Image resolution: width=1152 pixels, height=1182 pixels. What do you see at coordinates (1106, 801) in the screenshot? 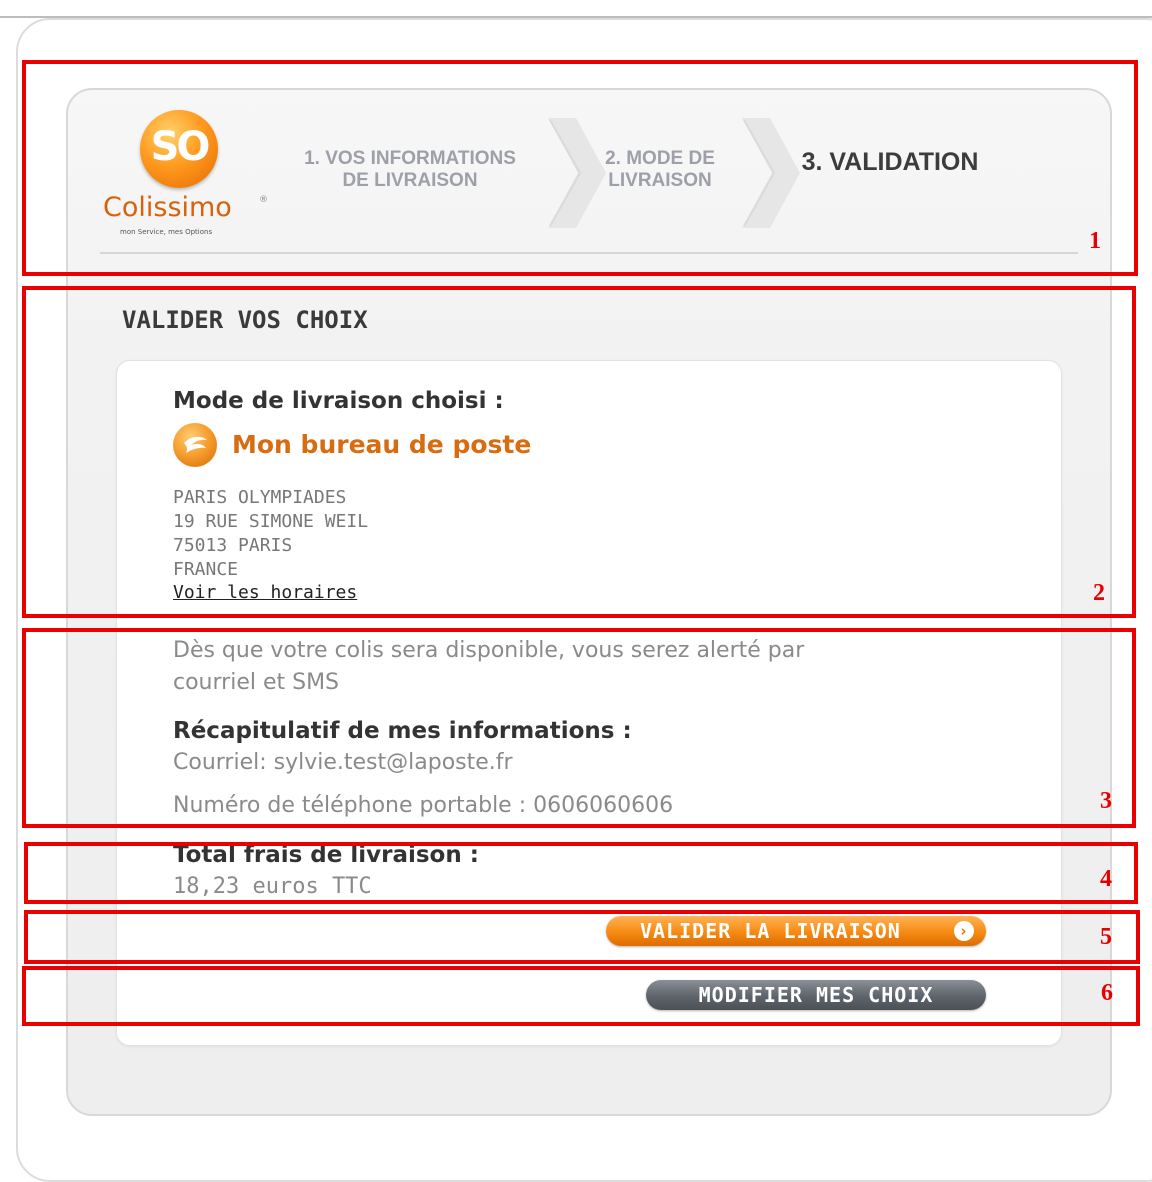
I see `annotation-number: 3` at bounding box center [1106, 801].